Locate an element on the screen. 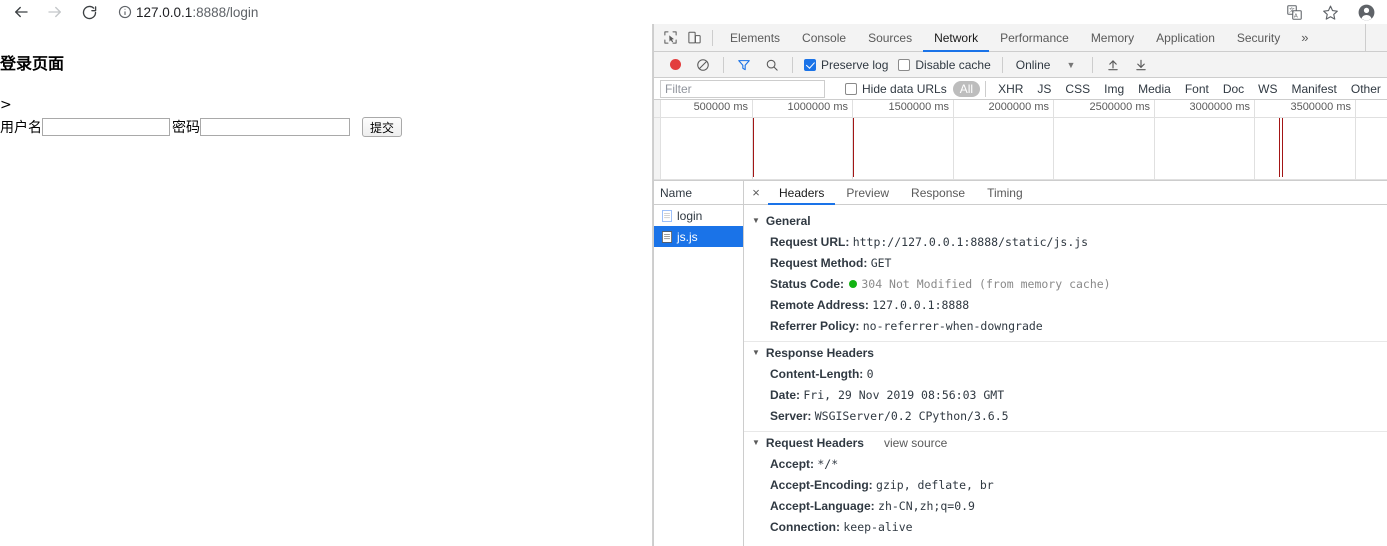 The image size is (1387, 546). hide-data-urls-checkbox is located at coordinates (851, 88).